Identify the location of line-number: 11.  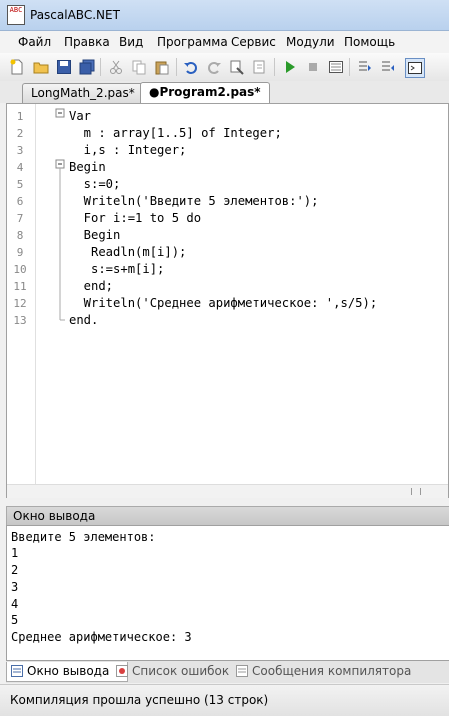
(20, 286).